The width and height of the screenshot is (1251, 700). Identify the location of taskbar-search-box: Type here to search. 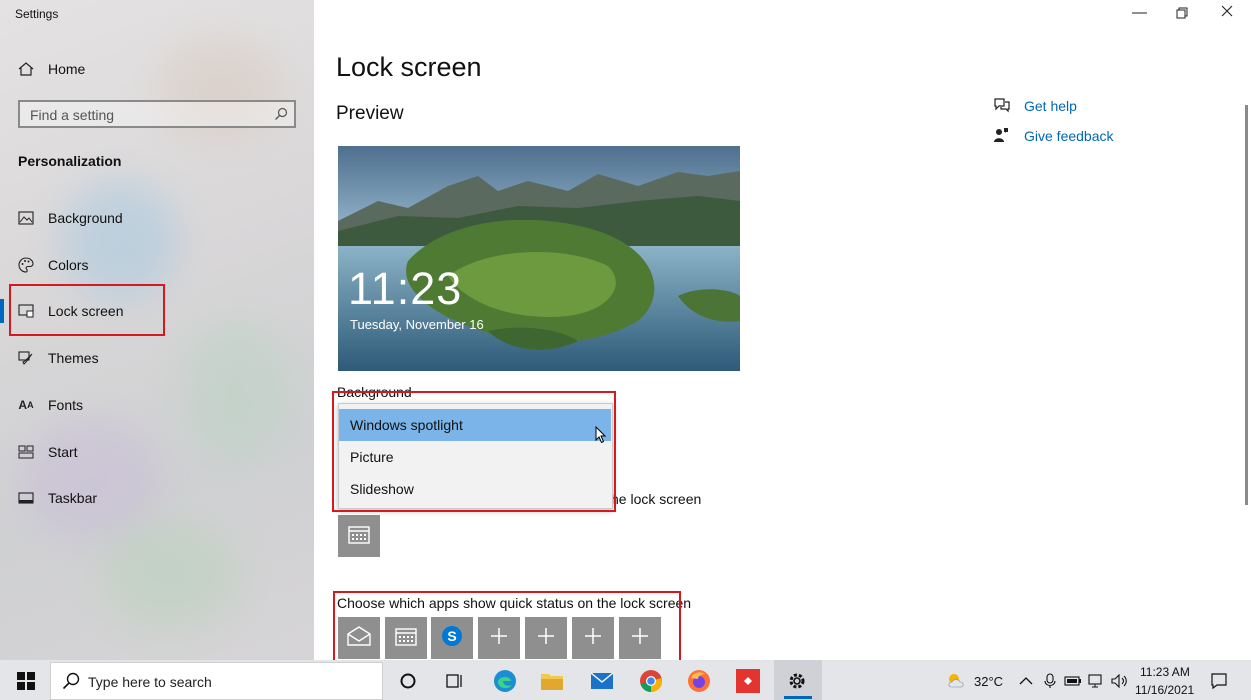
(216, 681).